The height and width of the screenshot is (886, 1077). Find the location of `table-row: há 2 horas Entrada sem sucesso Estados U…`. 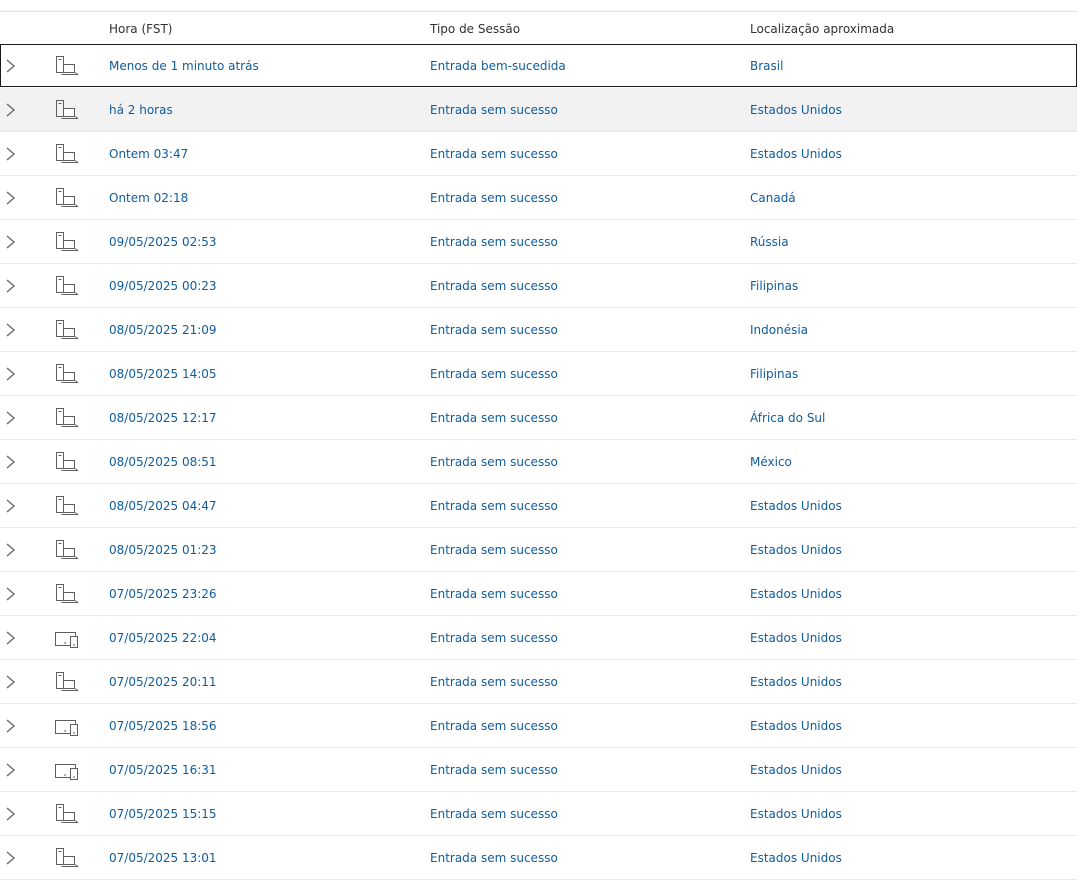

table-row: há 2 horas Entrada sem sucesso Estados U… is located at coordinates (538, 110).